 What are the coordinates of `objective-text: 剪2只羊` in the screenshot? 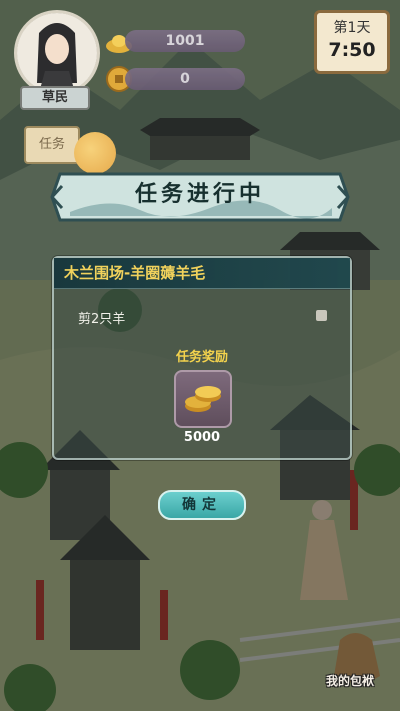 It's located at (102, 319).